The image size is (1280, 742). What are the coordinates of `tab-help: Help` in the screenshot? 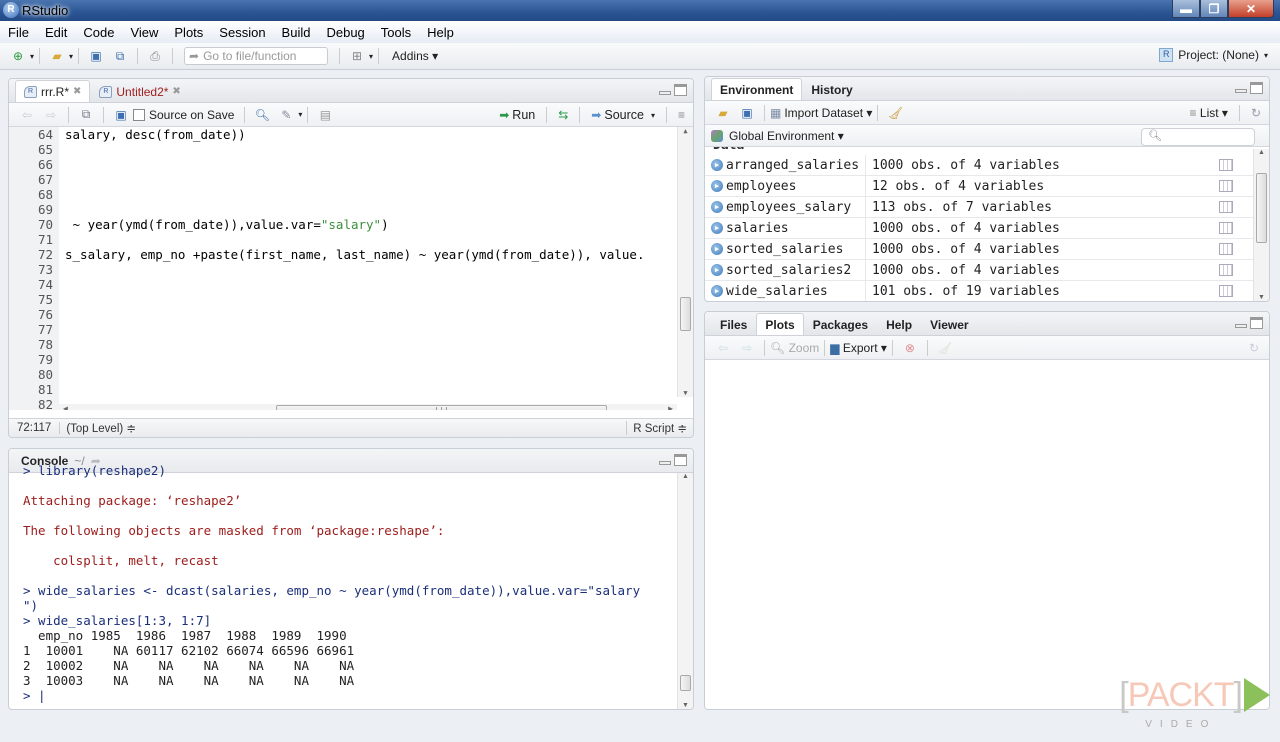 It's located at (899, 324).